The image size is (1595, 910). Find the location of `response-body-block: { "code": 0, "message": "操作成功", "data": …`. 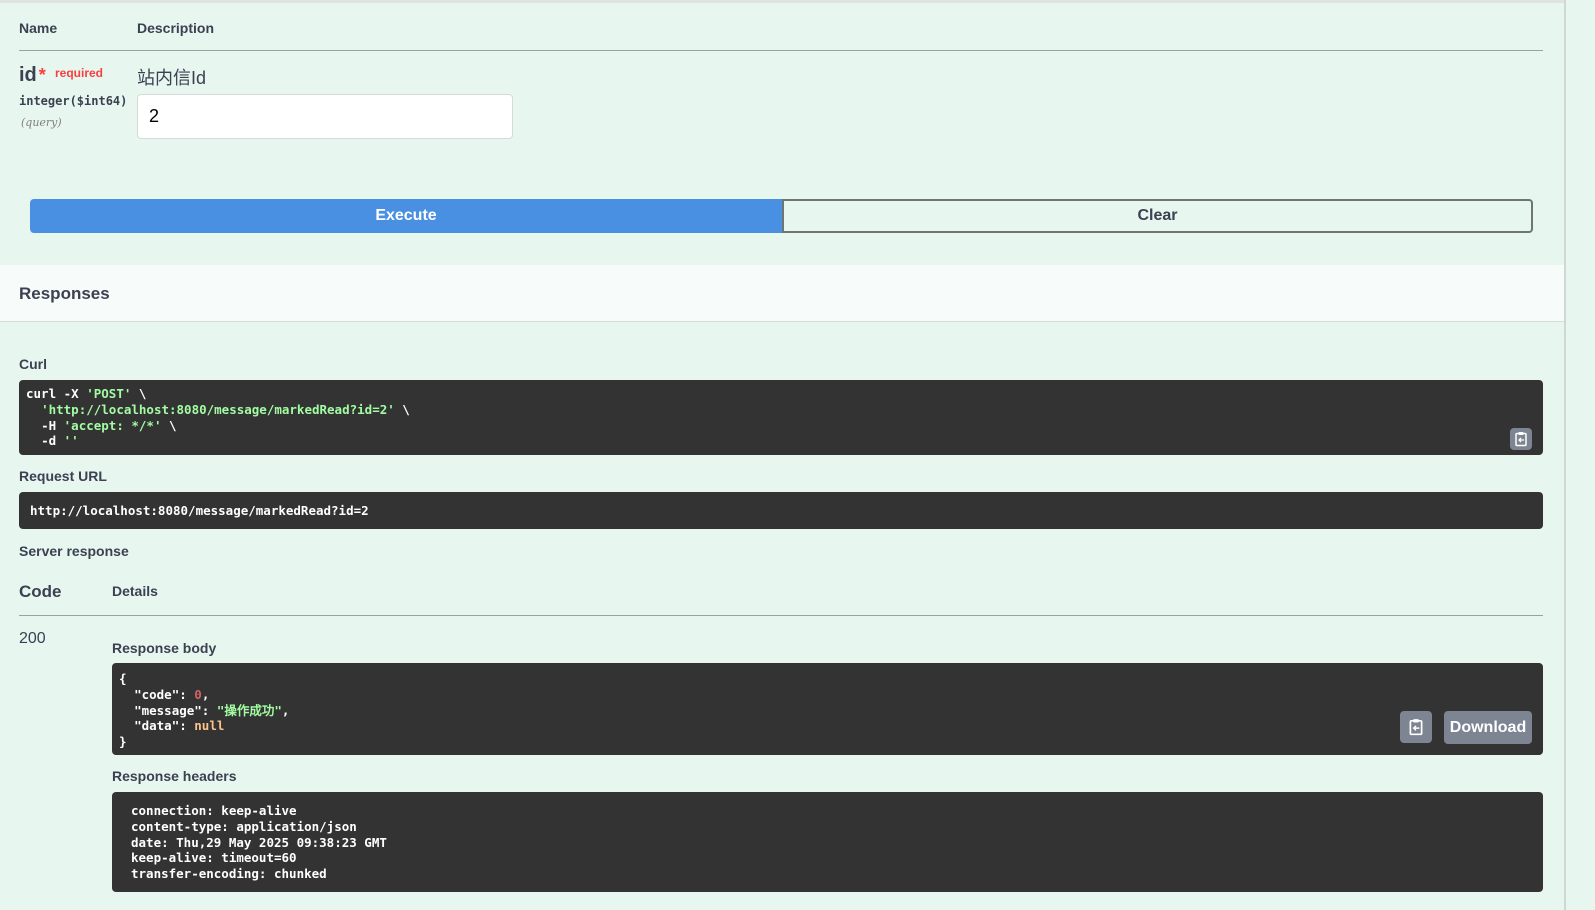

response-body-block: { "code": 0, "message": "操作成功", "data": … is located at coordinates (827, 709).